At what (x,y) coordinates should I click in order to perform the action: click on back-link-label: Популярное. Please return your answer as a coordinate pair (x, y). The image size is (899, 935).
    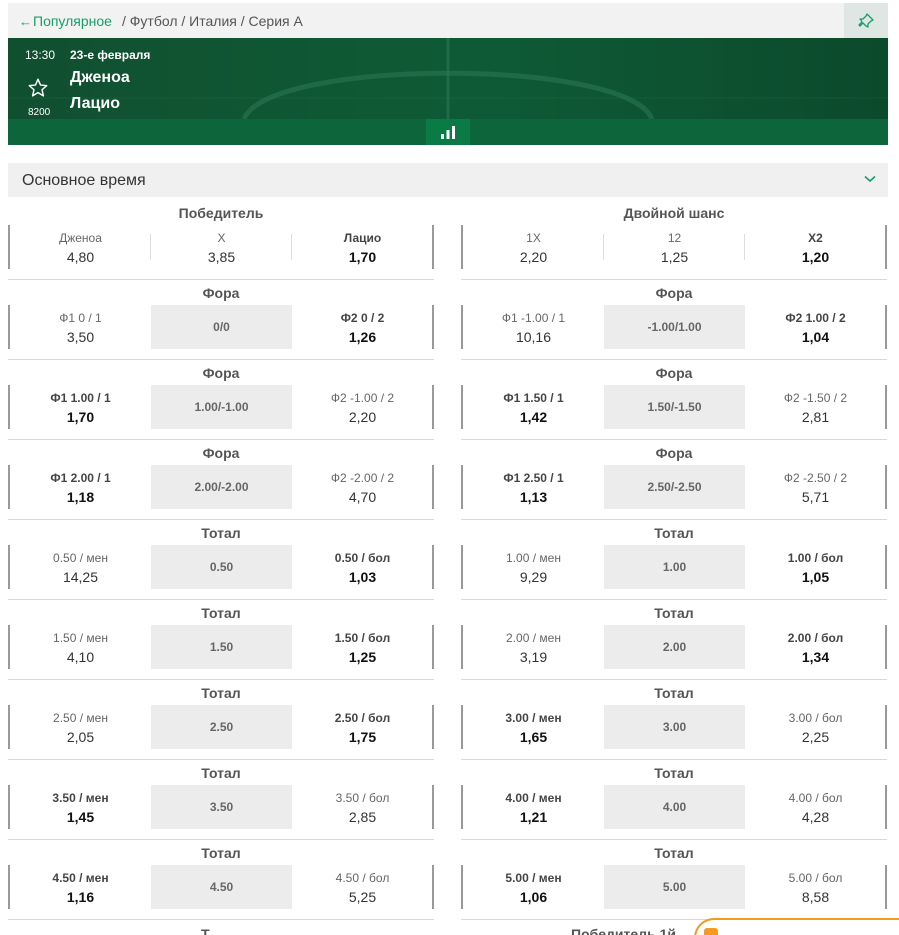
    Looking at the image, I should click on (72, 21).